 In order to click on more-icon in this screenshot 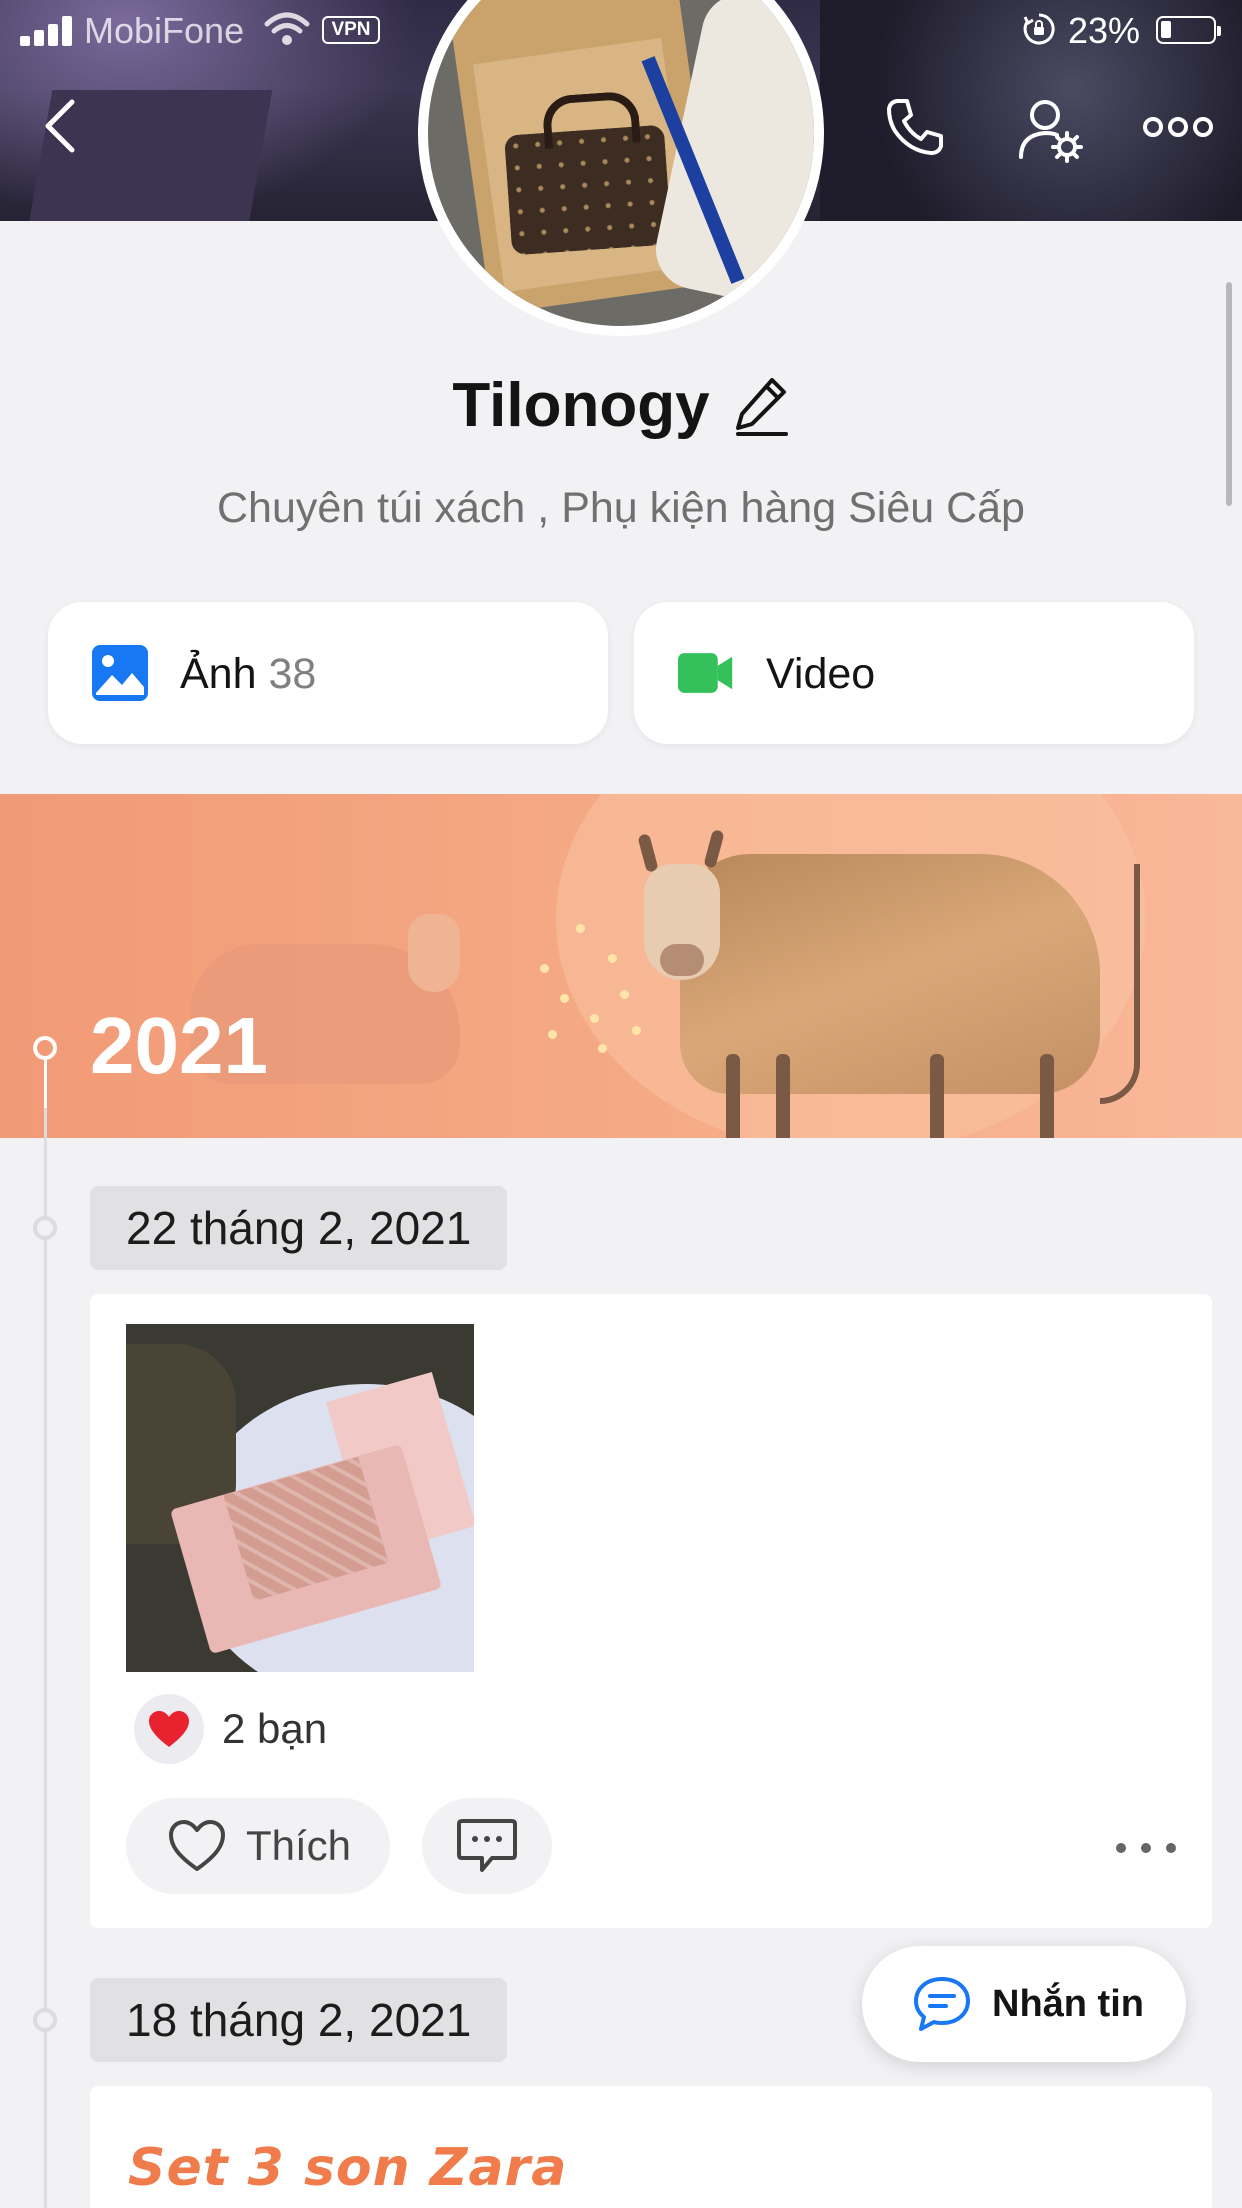, I will do `click(1178, 127)`.